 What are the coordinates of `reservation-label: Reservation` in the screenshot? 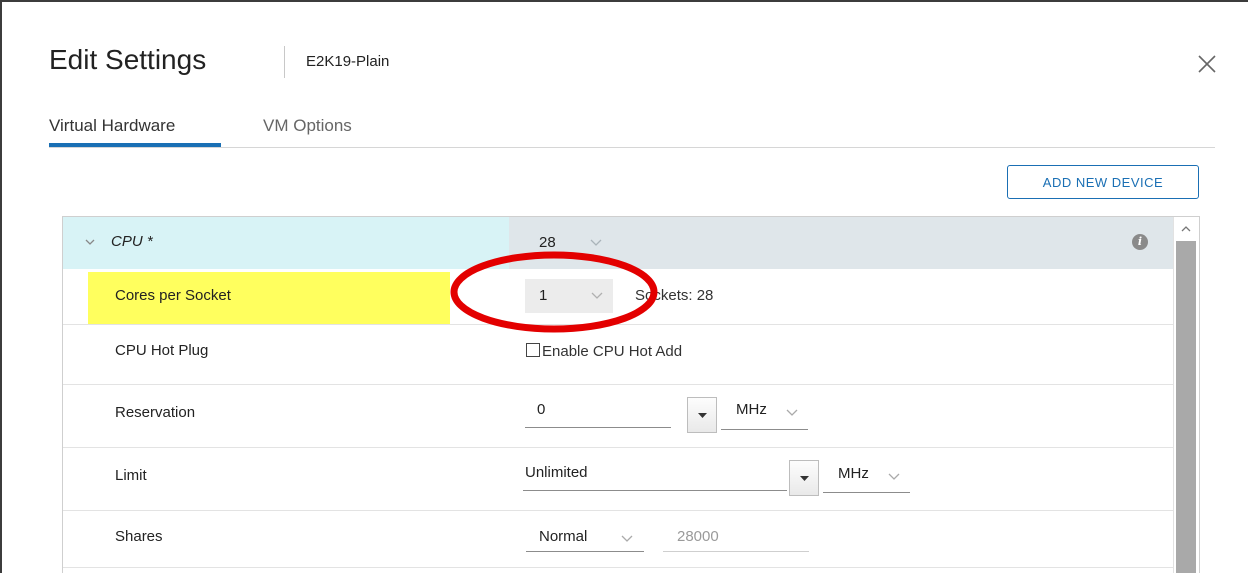 It's located at (155, 412).